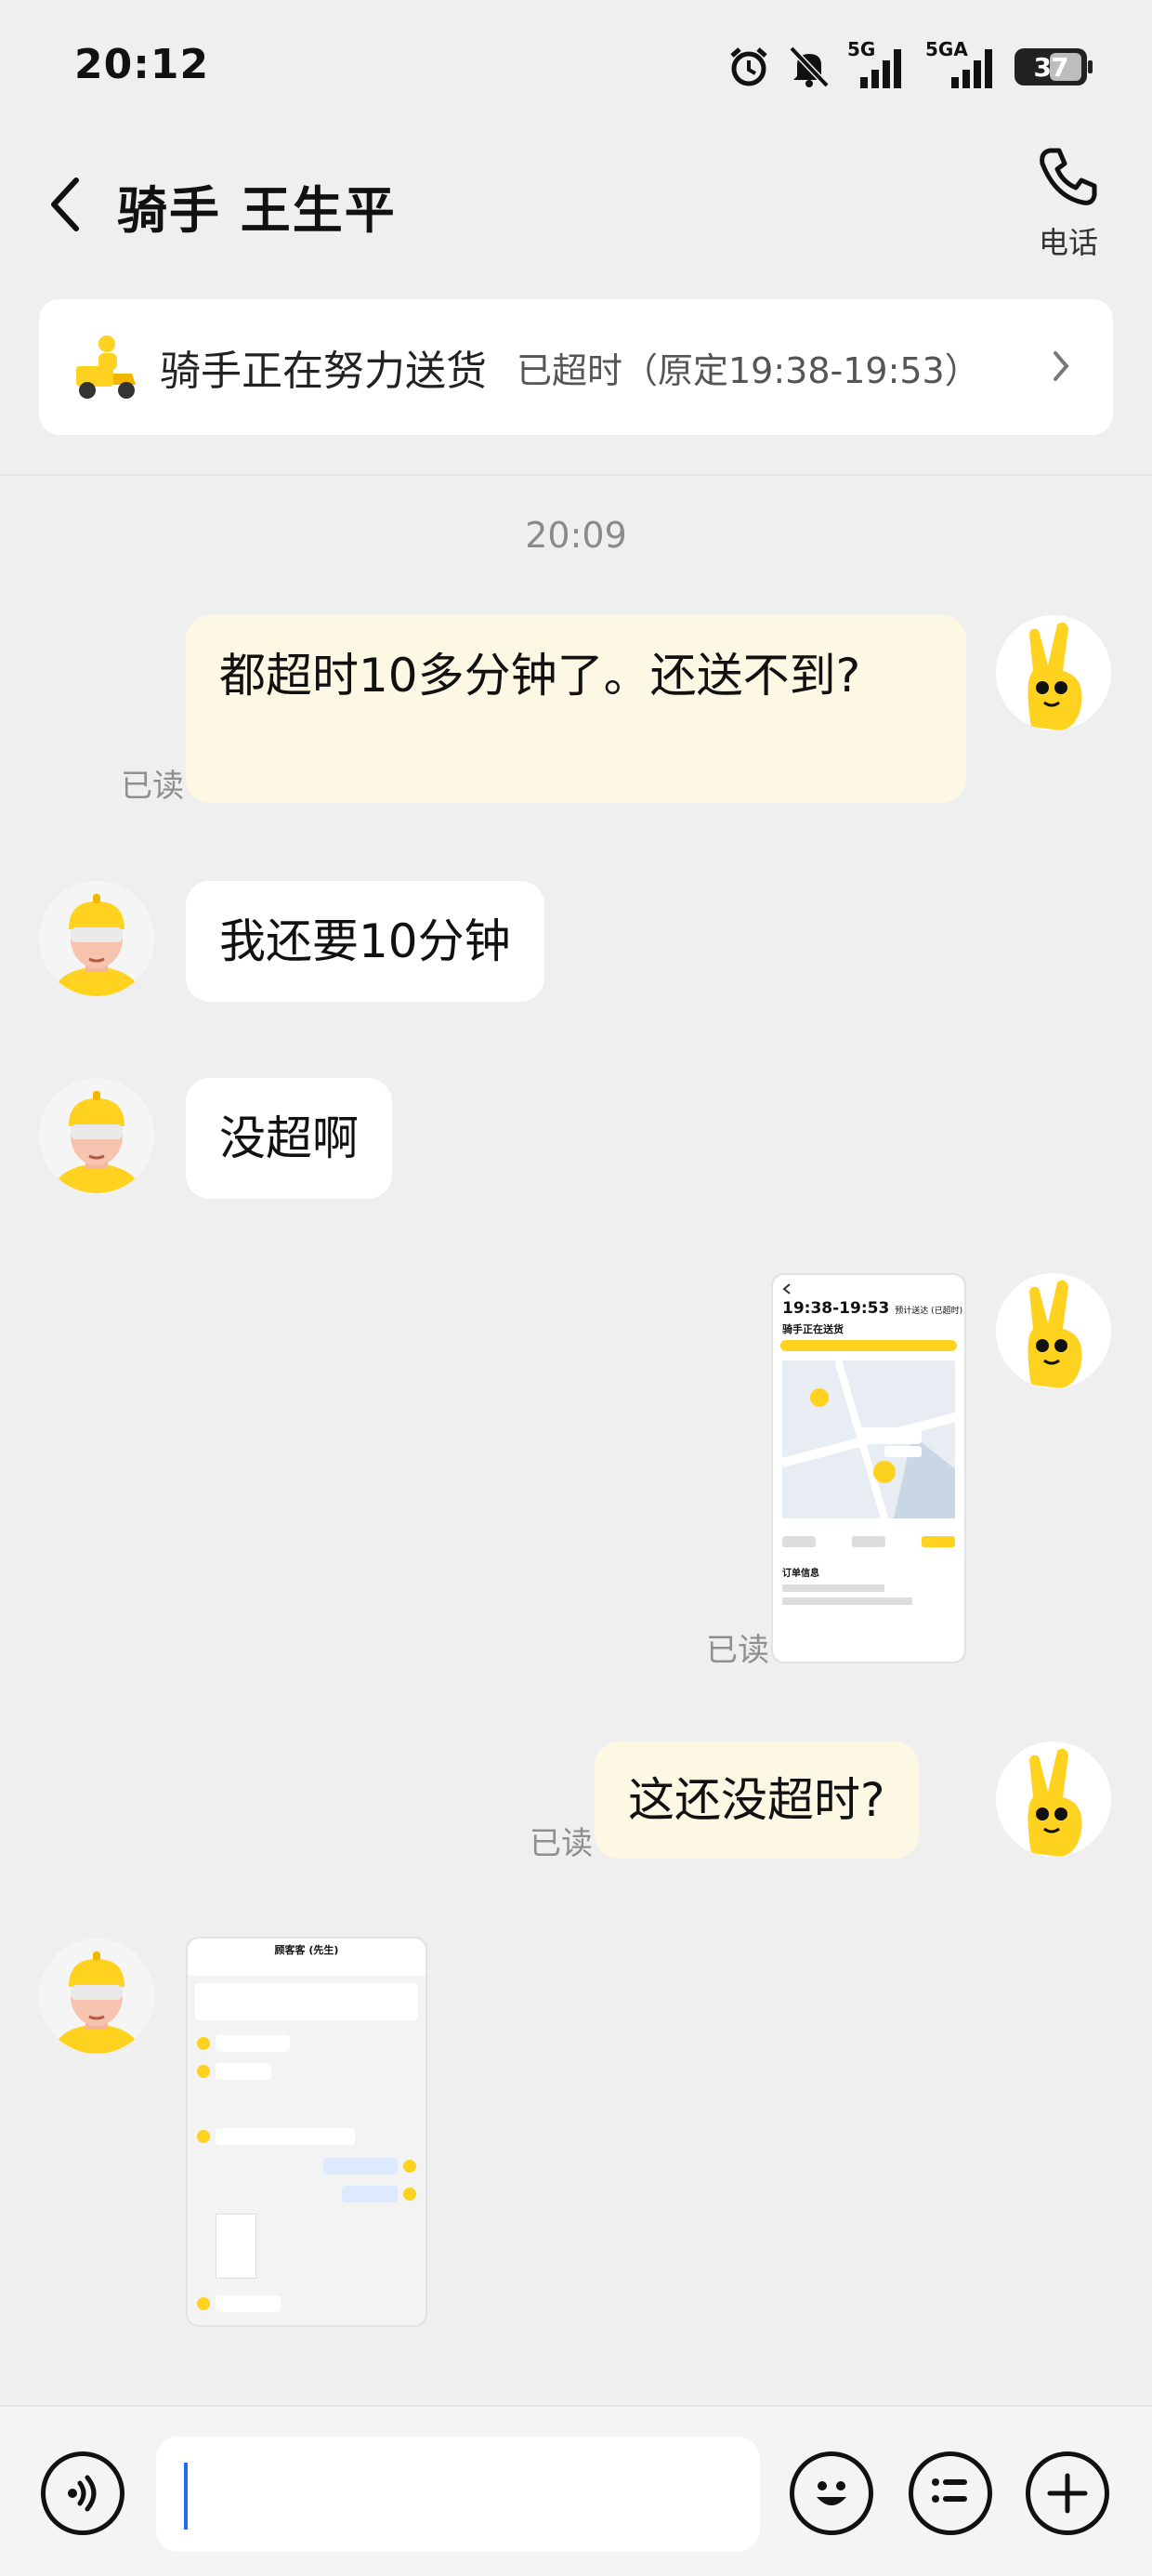 The image size is (1152, 2576). I want to click on delivery-status: 骑手正在努力送货, so click(323, 371).